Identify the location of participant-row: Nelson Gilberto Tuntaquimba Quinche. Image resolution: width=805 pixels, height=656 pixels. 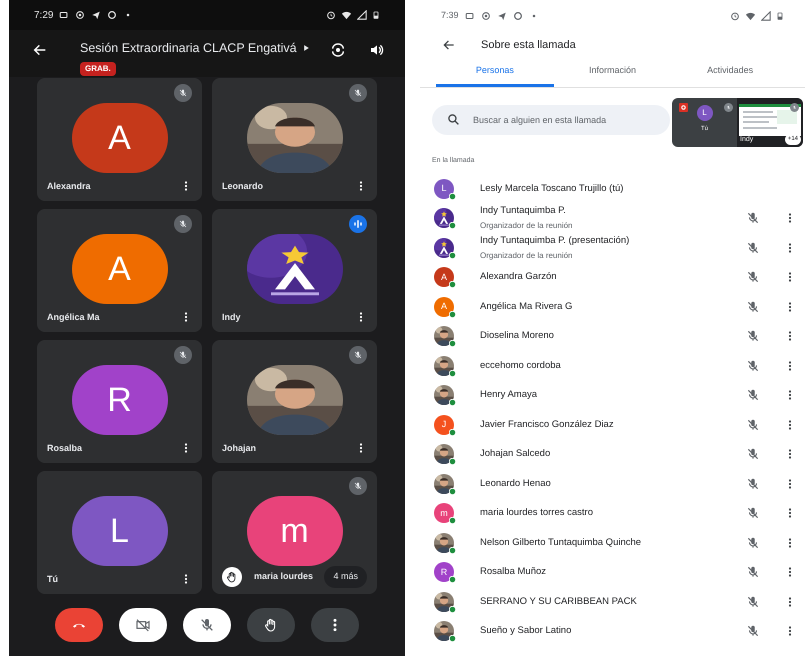
(612, 543).